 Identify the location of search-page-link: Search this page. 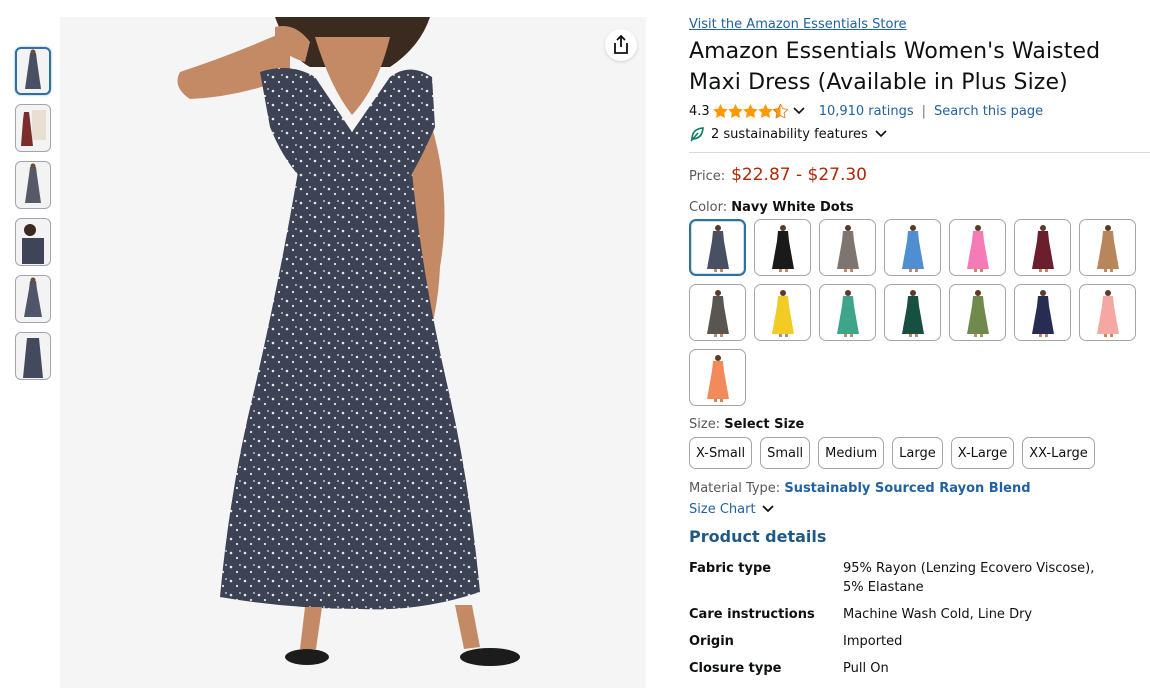
(988, 111).